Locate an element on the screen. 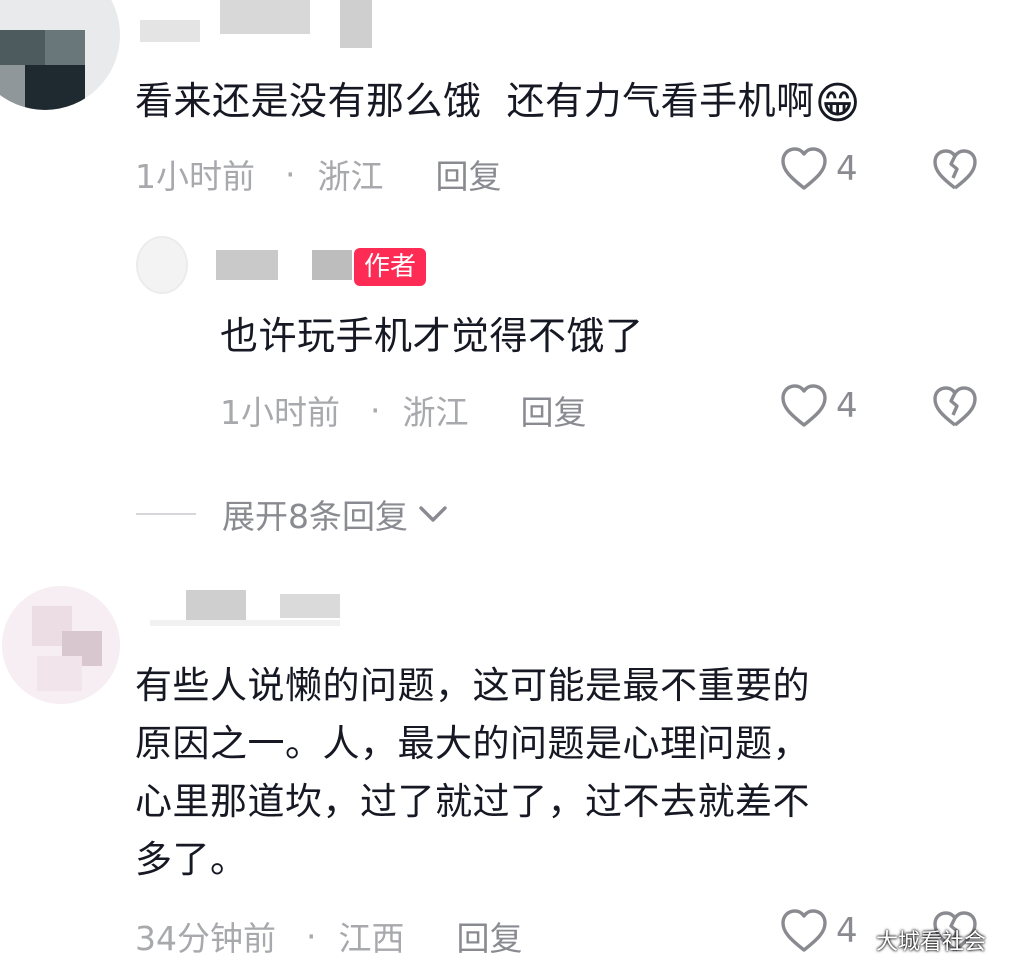 This screenshot has width=1034, height=966. reply-text: 也许玩手机才觉得不饿了 is located at coordinates (432, 336).